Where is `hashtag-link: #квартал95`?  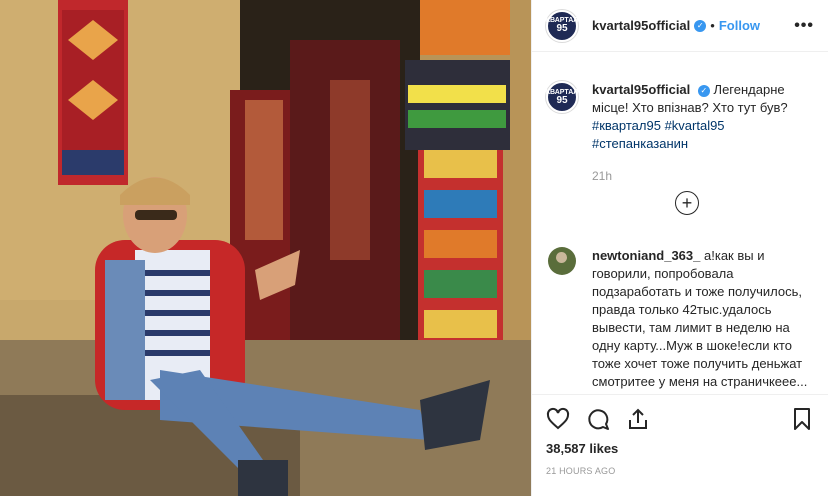
hashtag-link: #квартал95 is located at coordinates (626, 125).